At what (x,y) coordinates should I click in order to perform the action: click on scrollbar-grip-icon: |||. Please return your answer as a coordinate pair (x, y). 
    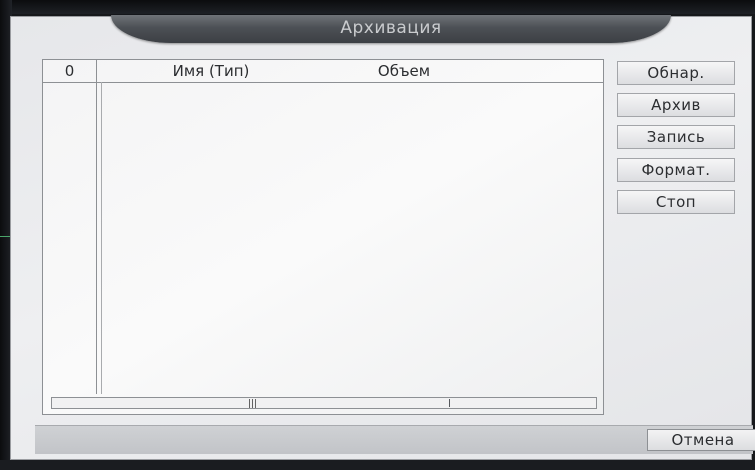
    Looking at the image, I should click on (253, 404).